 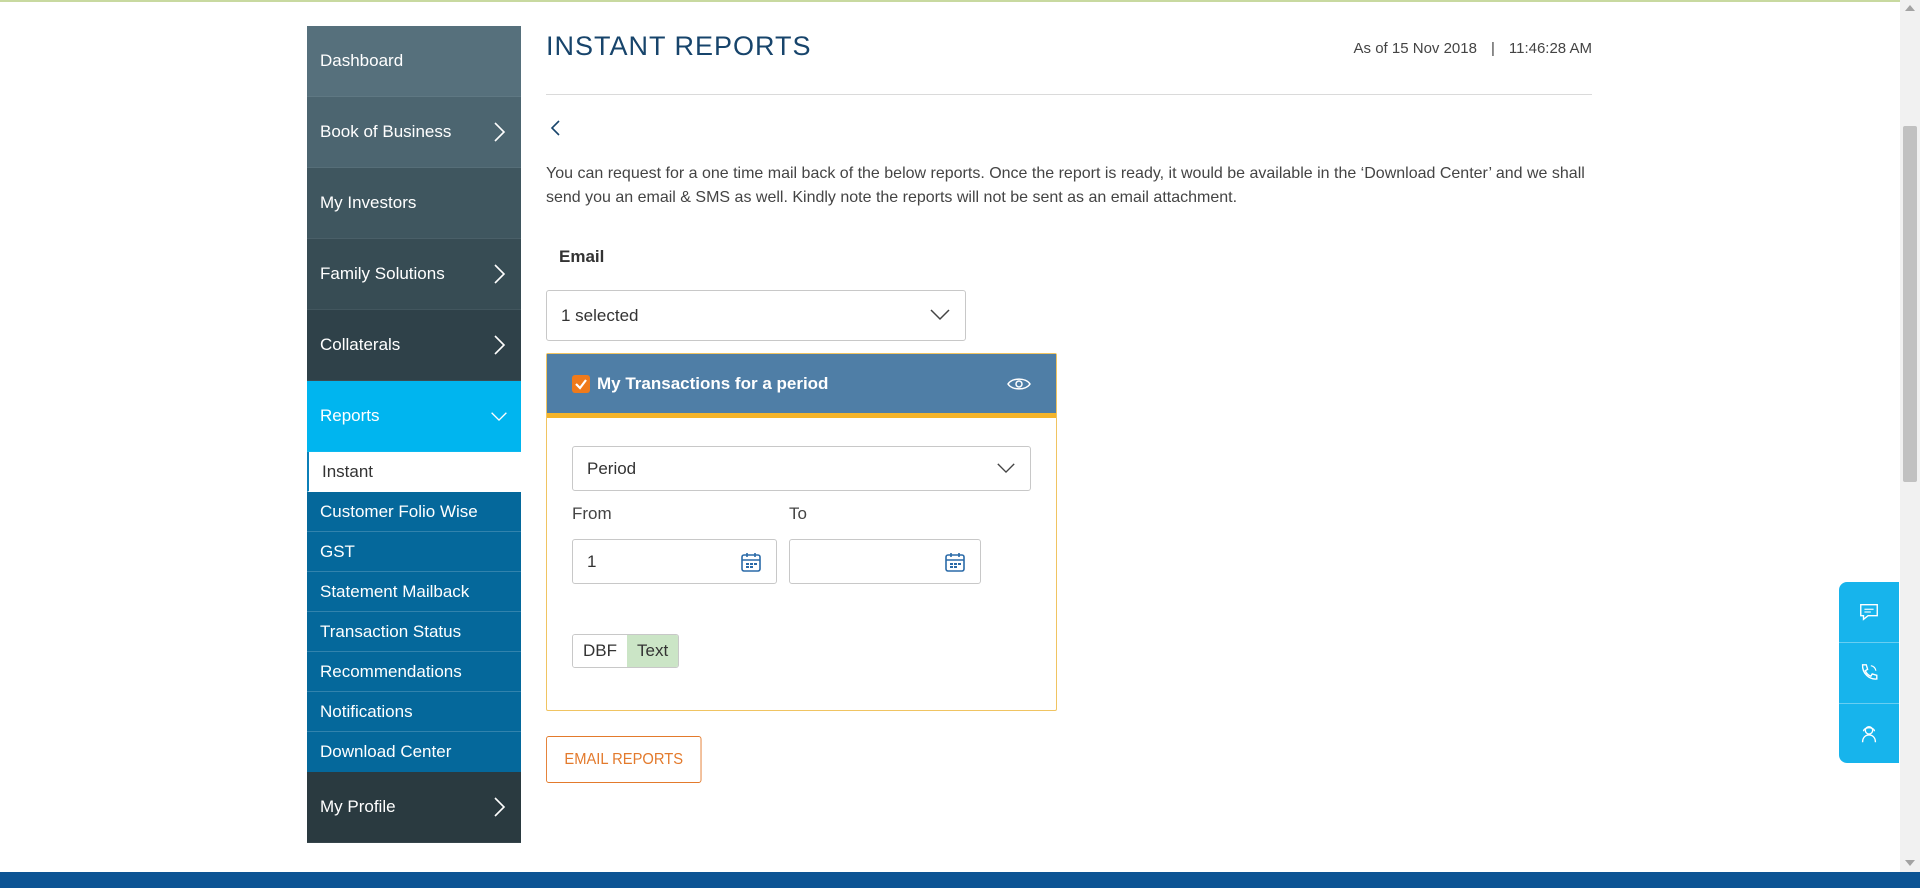 What do you see at coordinates (1069, 94) in the screenshot?
I see `header-divider` at bounding box center [1069, 94].